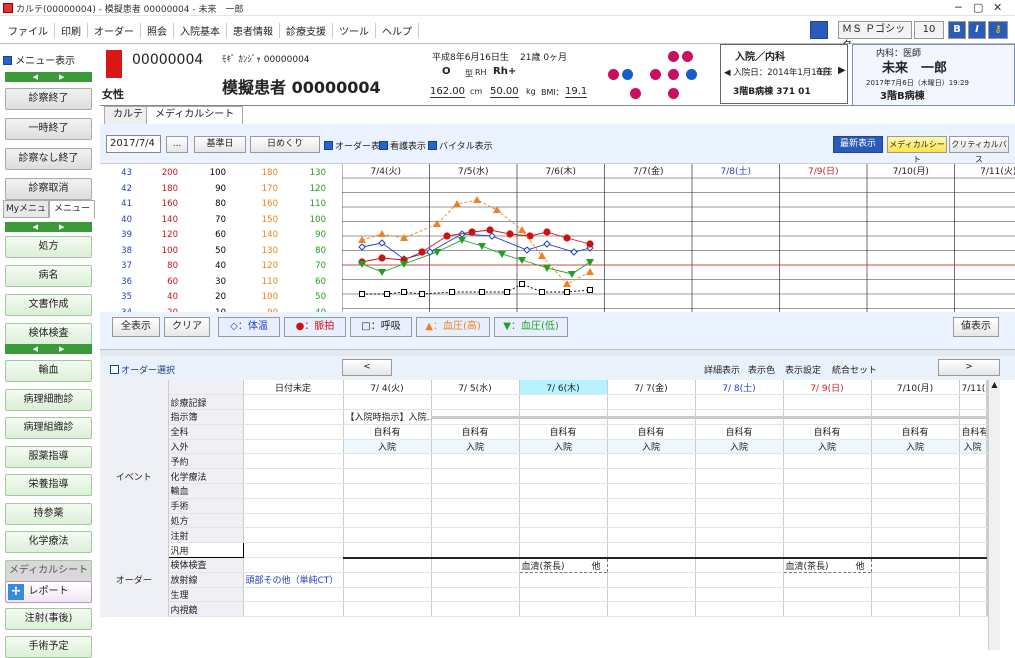 Image resolution: width=1015 pixels, height=658 pixels. What do you see at coordinates (48, 247) in the screenshot?
I see `left-button: 処方` at bounding box center [48, 247].